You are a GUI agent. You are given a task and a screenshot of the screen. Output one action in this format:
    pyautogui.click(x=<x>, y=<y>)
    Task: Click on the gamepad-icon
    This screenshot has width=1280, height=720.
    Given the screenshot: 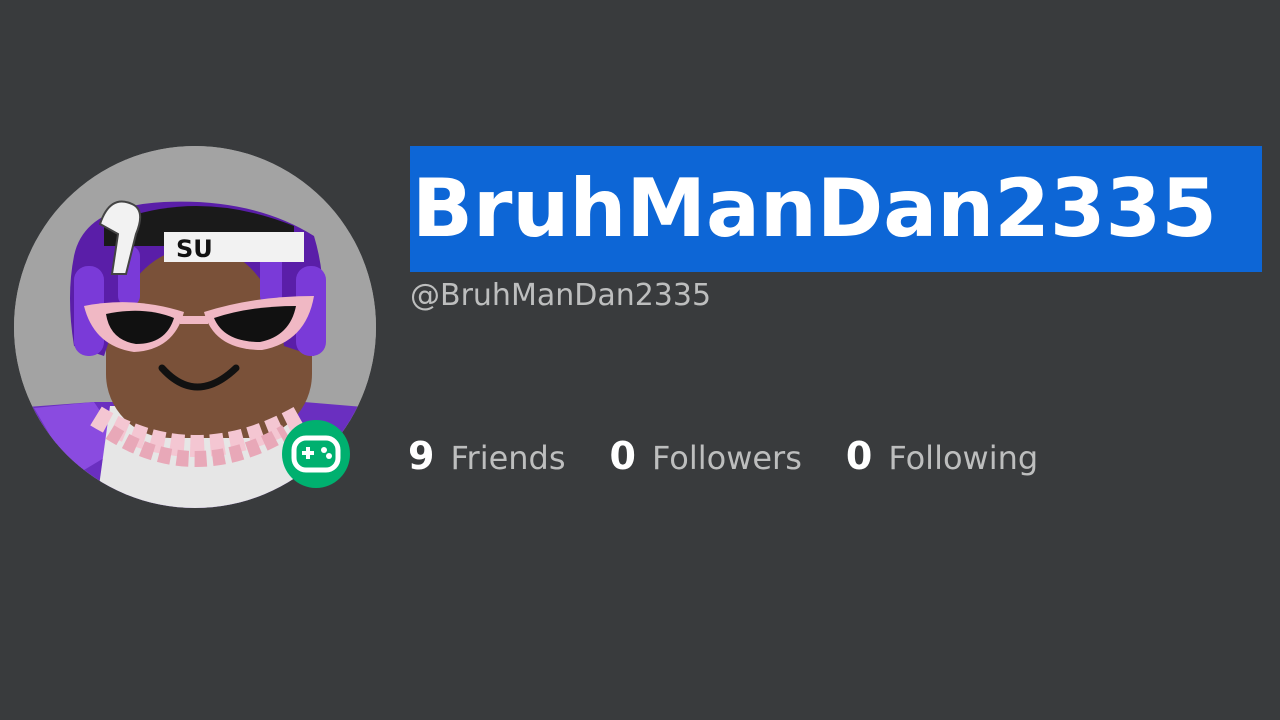 What is the action you would take?
    pyautogui.click(x=316, y=454)
    